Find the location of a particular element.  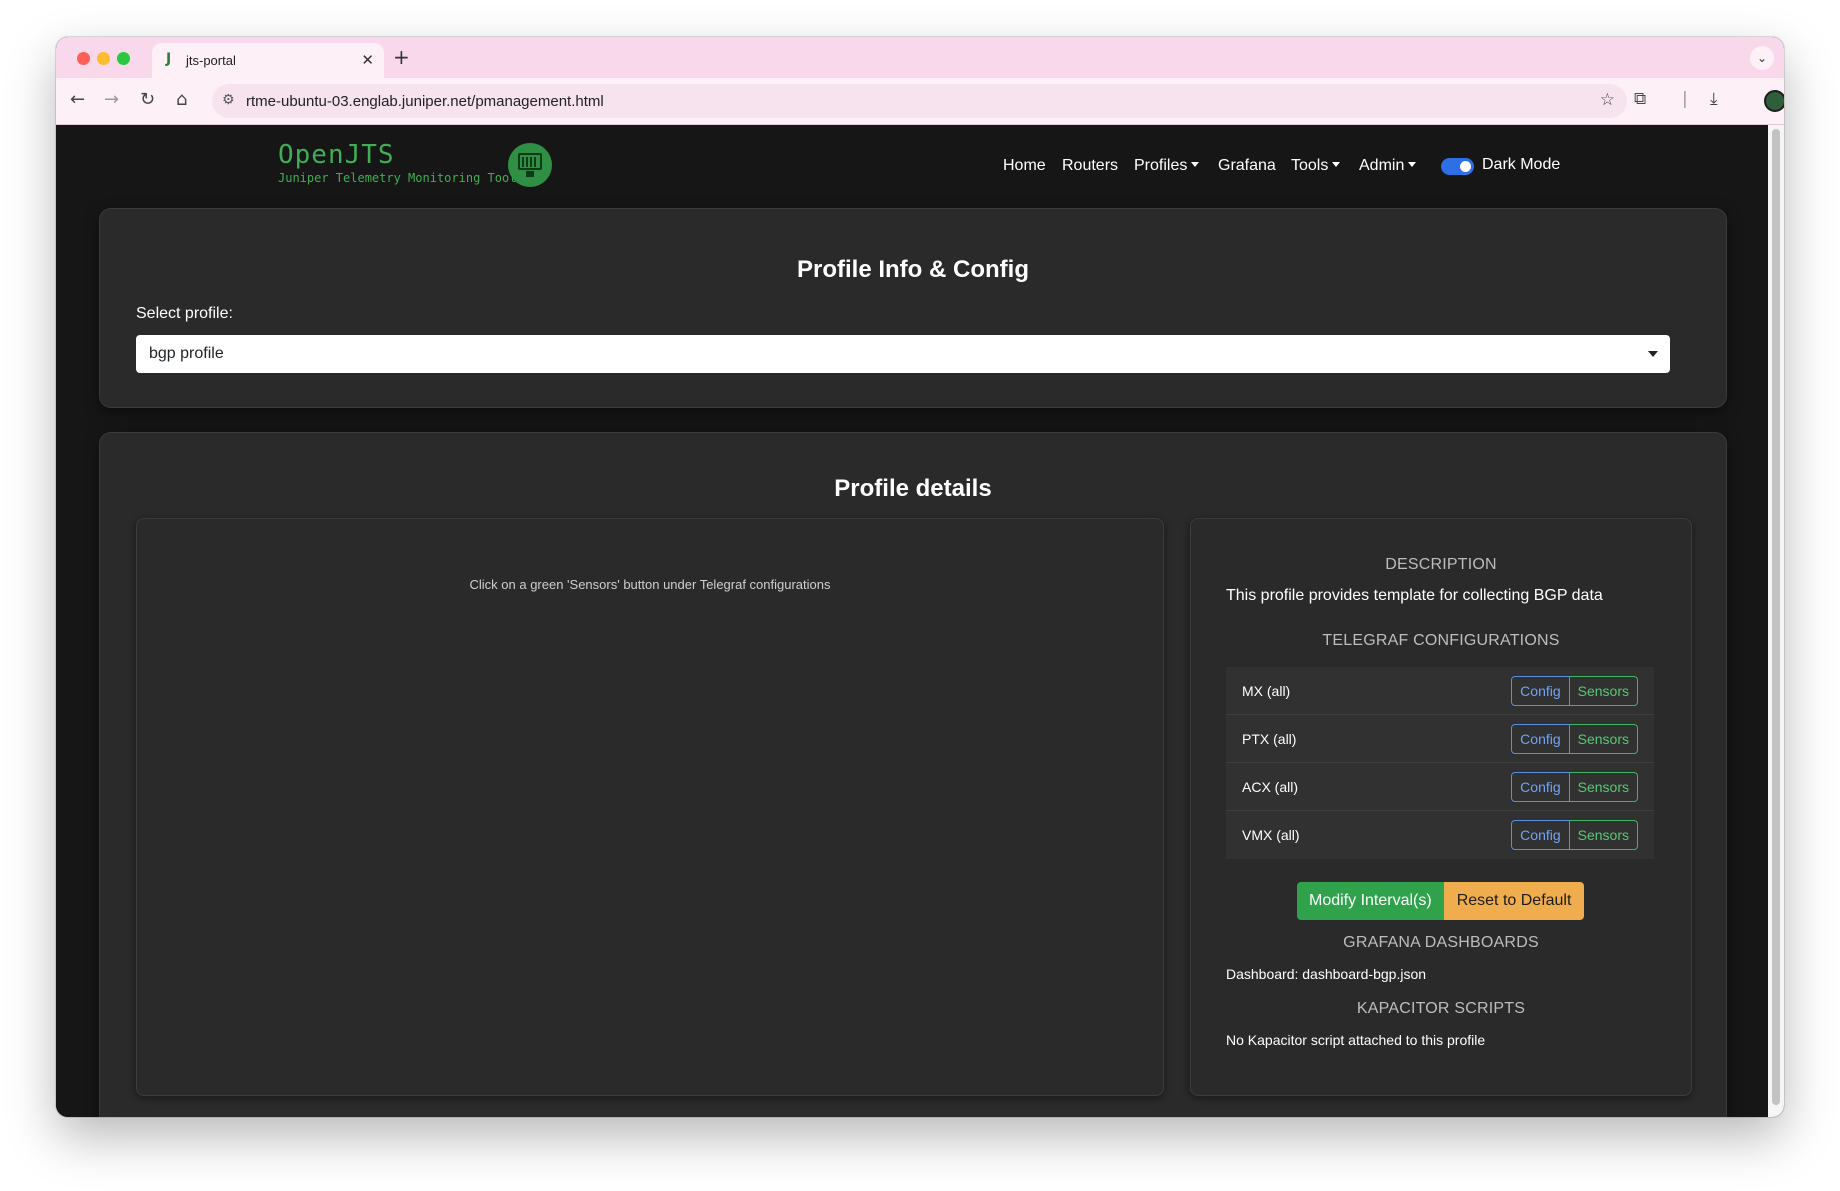

reload-icon: ↻ is located at coordinates (147, 99).